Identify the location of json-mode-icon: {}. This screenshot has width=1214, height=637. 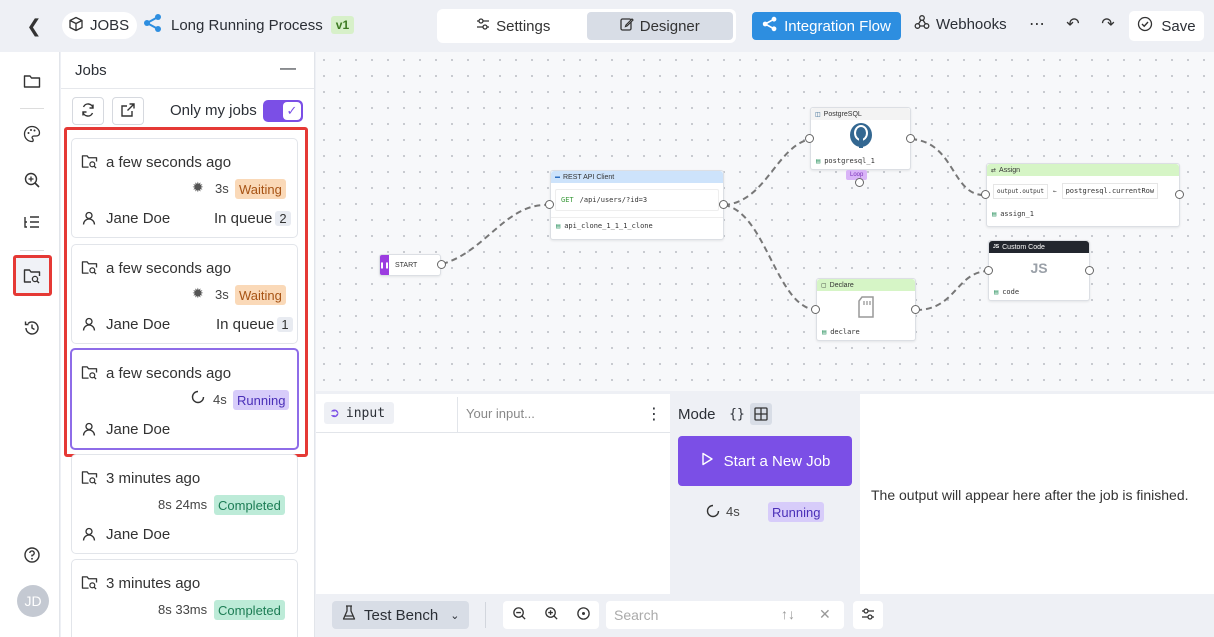
(737, 414).